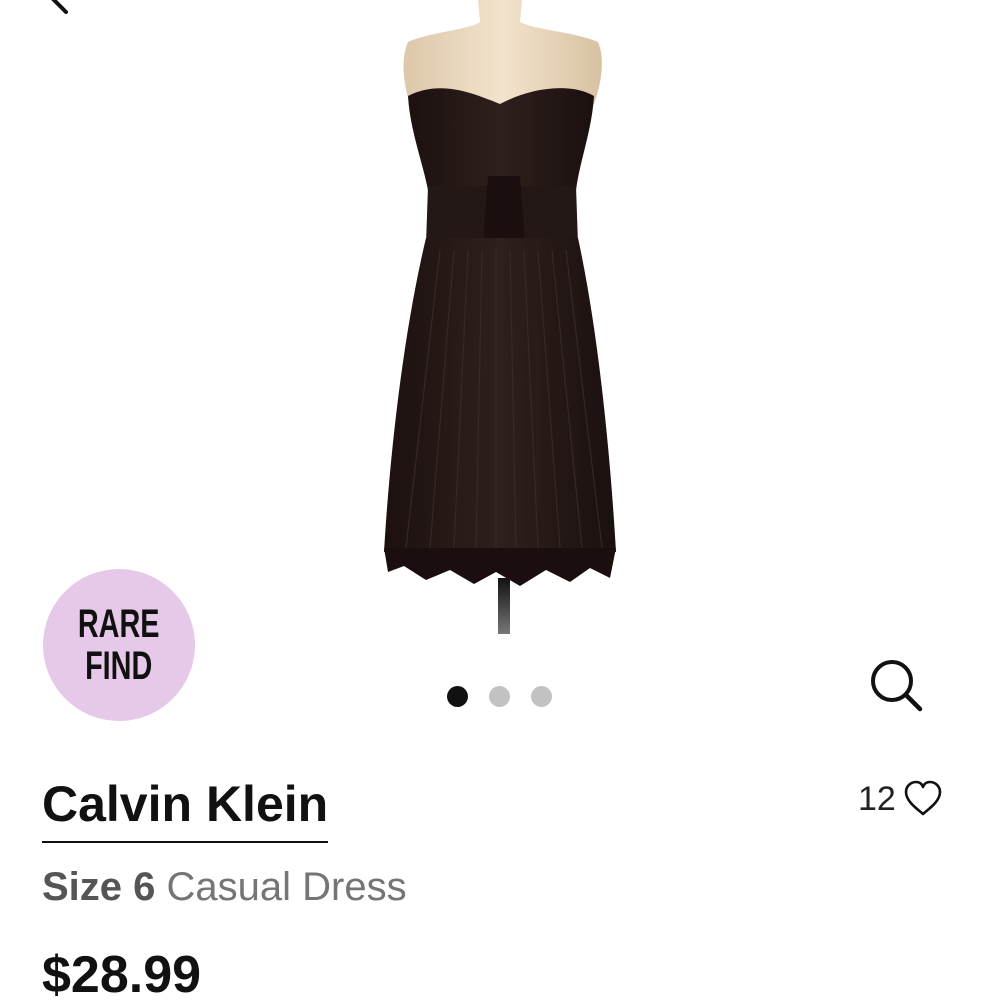 The image size is (1000, 1000). I want to click on heart-outline-icon, so click(923, 799).